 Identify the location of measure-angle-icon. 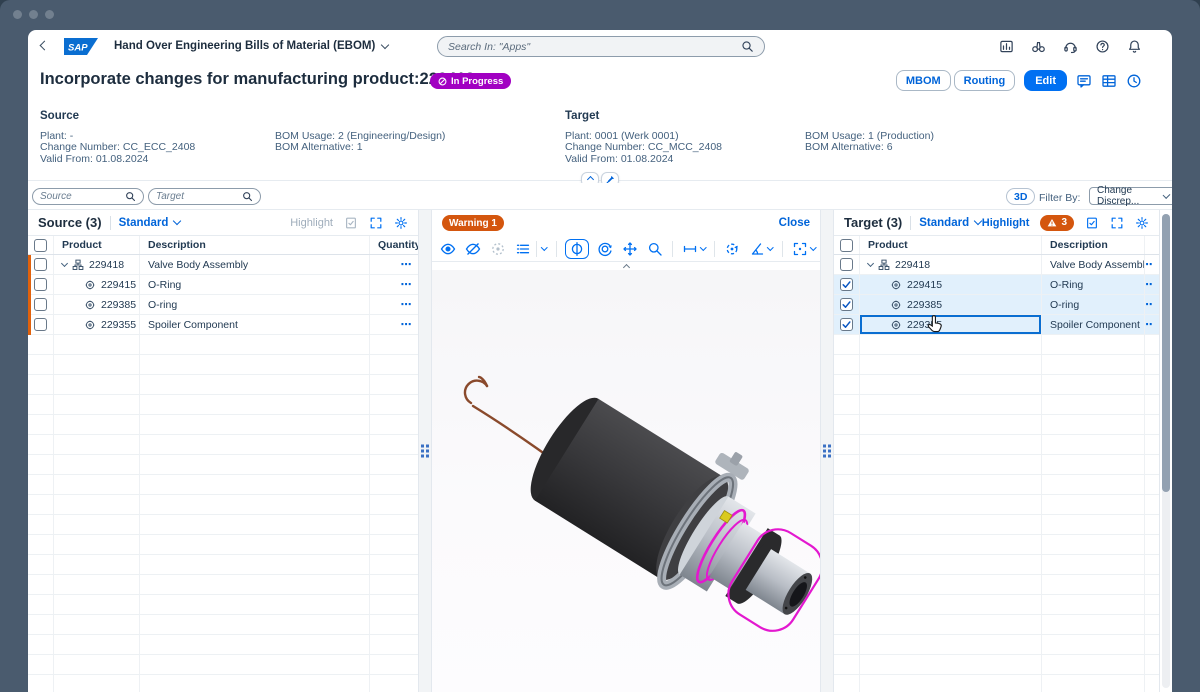
(761, 249).